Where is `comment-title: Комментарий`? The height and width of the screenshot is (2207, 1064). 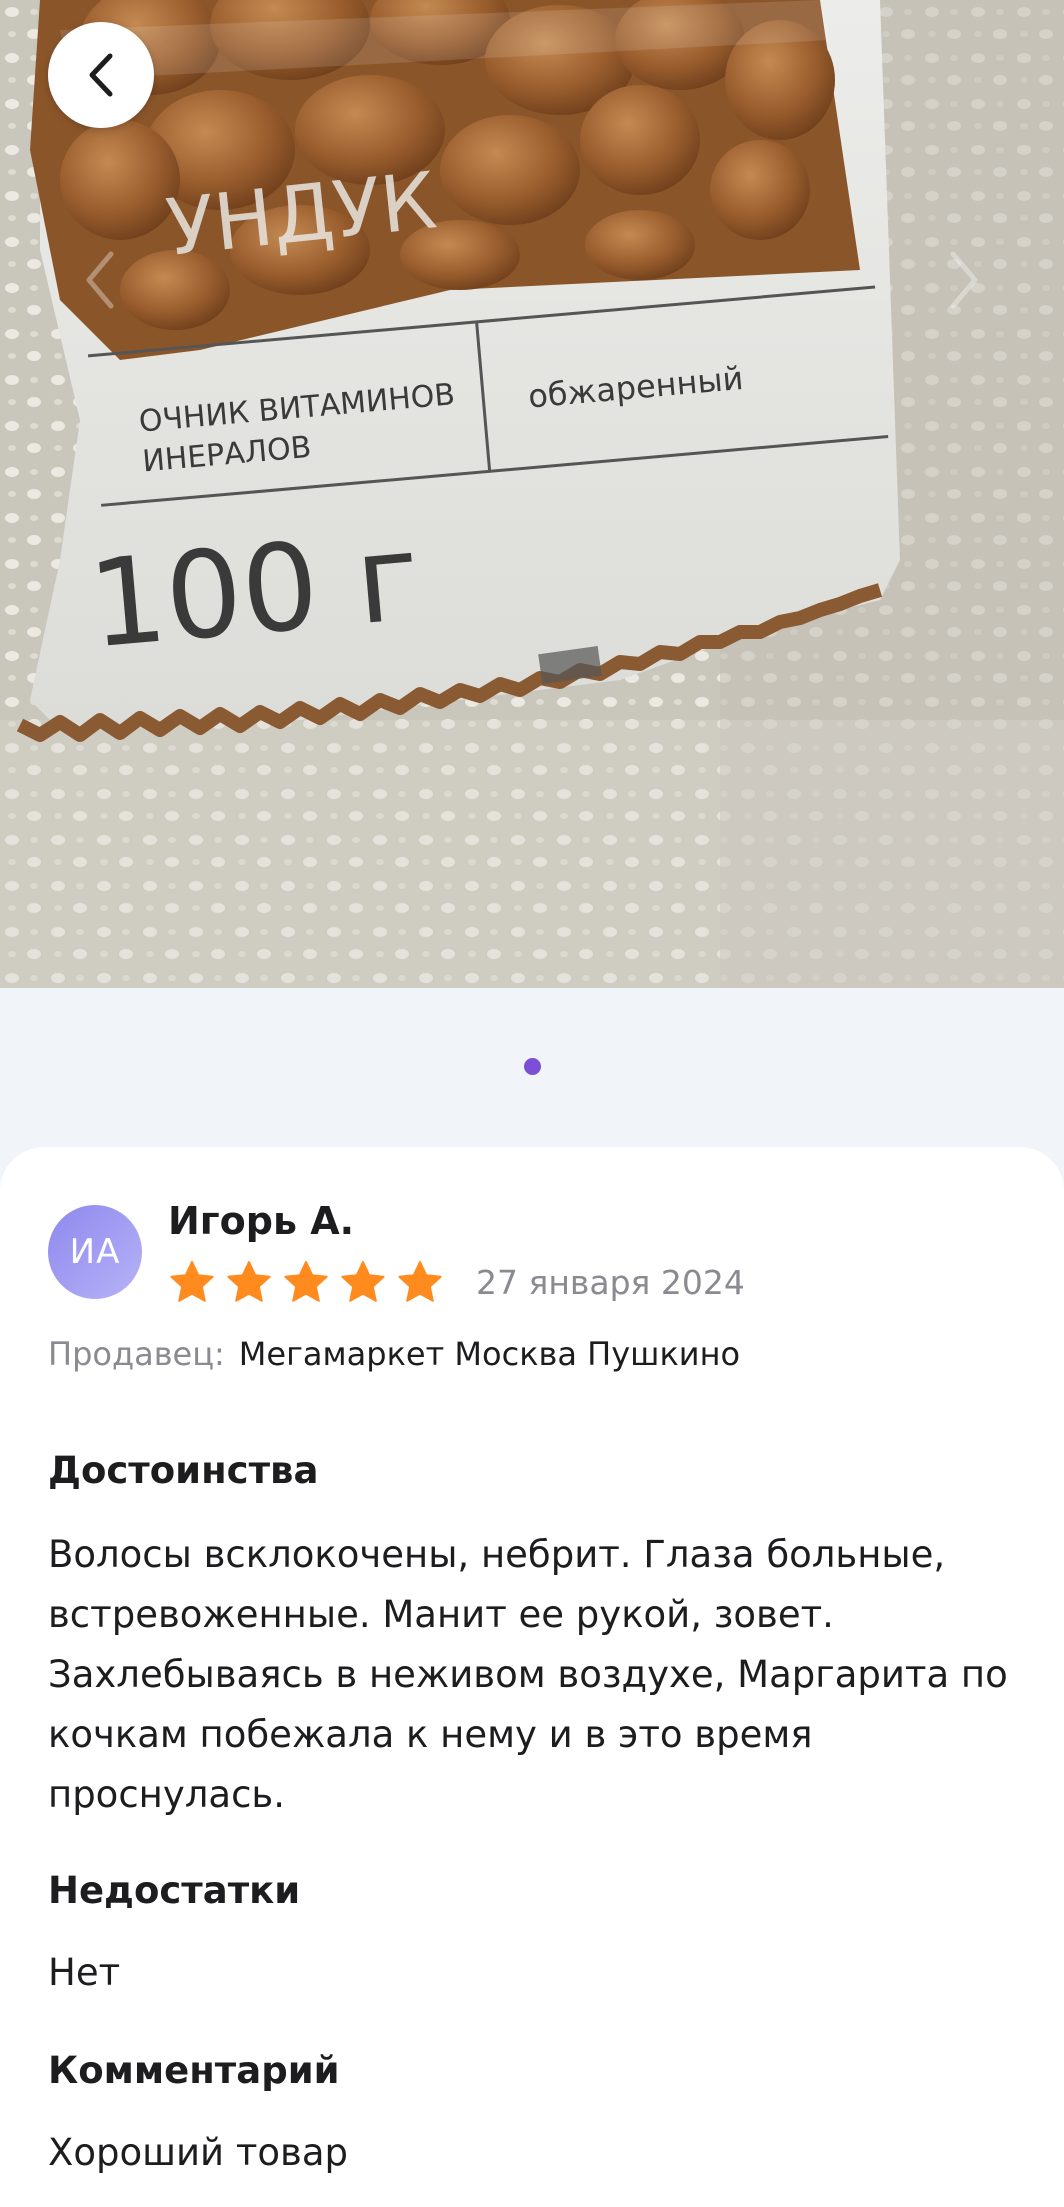 comment-title: Комментарий is located at coordinates (194, 2070).